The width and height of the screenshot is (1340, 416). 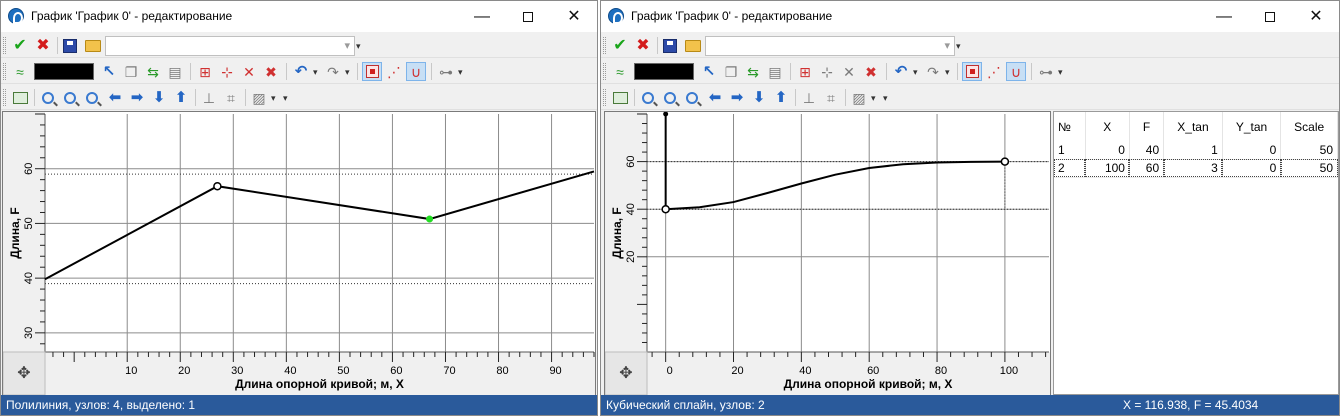 What do you see at coordinates (1070, 168) in the screenshot?
I see `table-cell: 2` at bounding box center [1070, 168].